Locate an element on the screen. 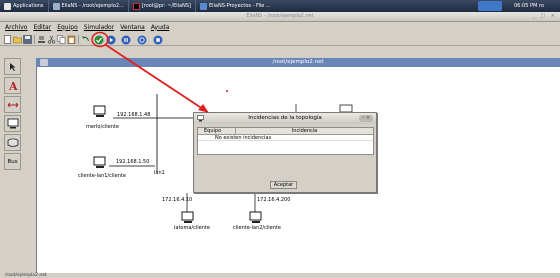 The image size is (560, 278). node-label: latoma/cliente is located at coordinates (192, 228).